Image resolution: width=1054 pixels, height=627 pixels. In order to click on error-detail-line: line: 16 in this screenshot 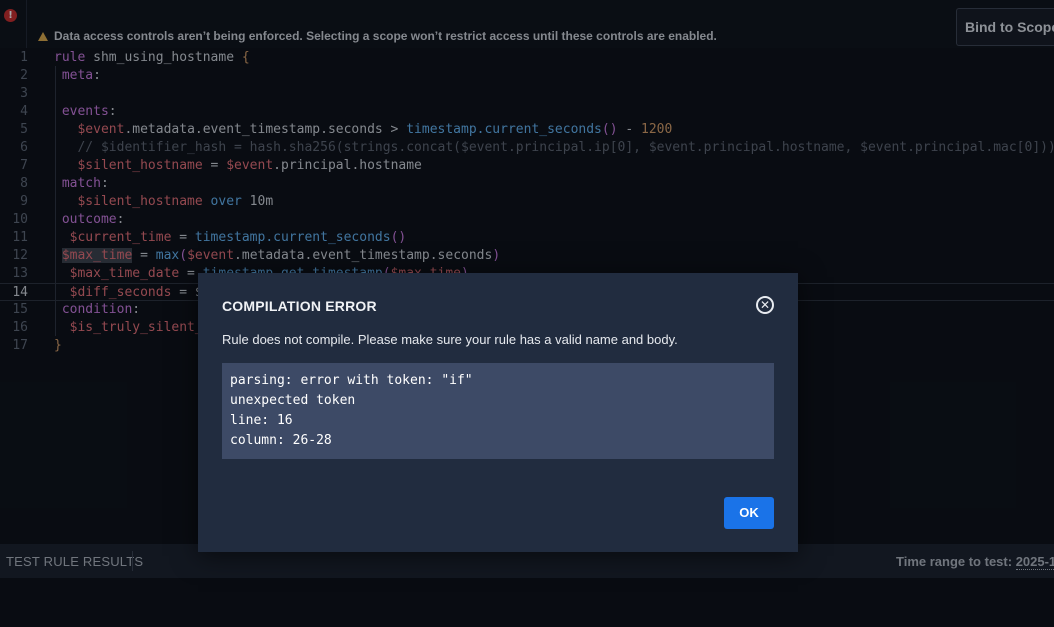, I will do `click(261, 420)`.